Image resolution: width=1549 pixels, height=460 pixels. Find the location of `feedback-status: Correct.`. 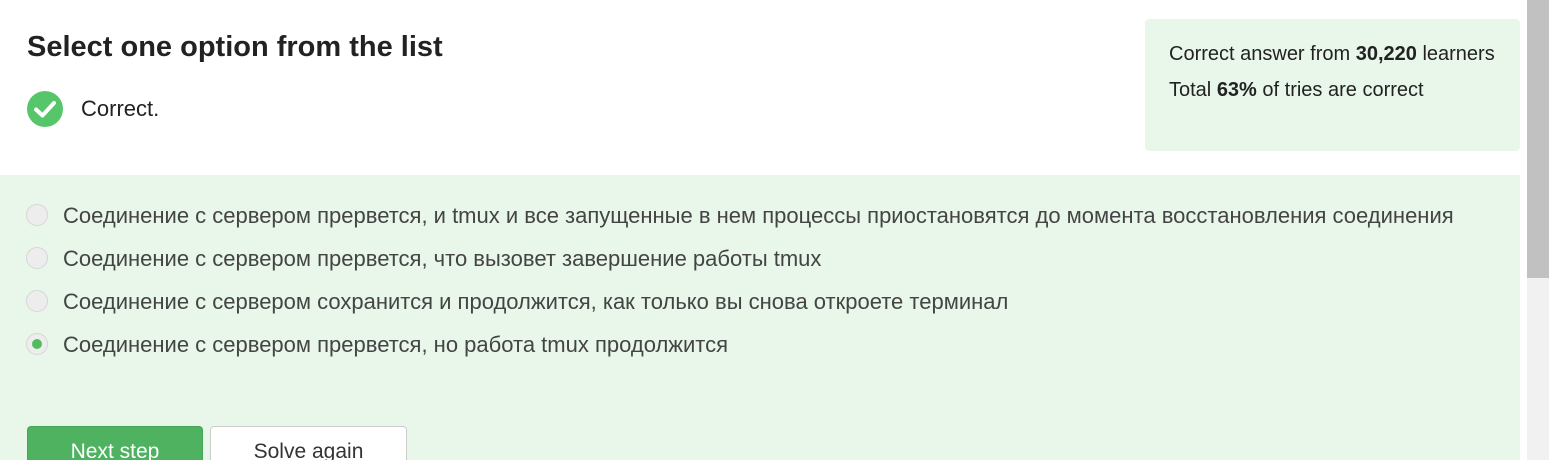

feedback-status: Correct. is located at coordinates (93, 109).